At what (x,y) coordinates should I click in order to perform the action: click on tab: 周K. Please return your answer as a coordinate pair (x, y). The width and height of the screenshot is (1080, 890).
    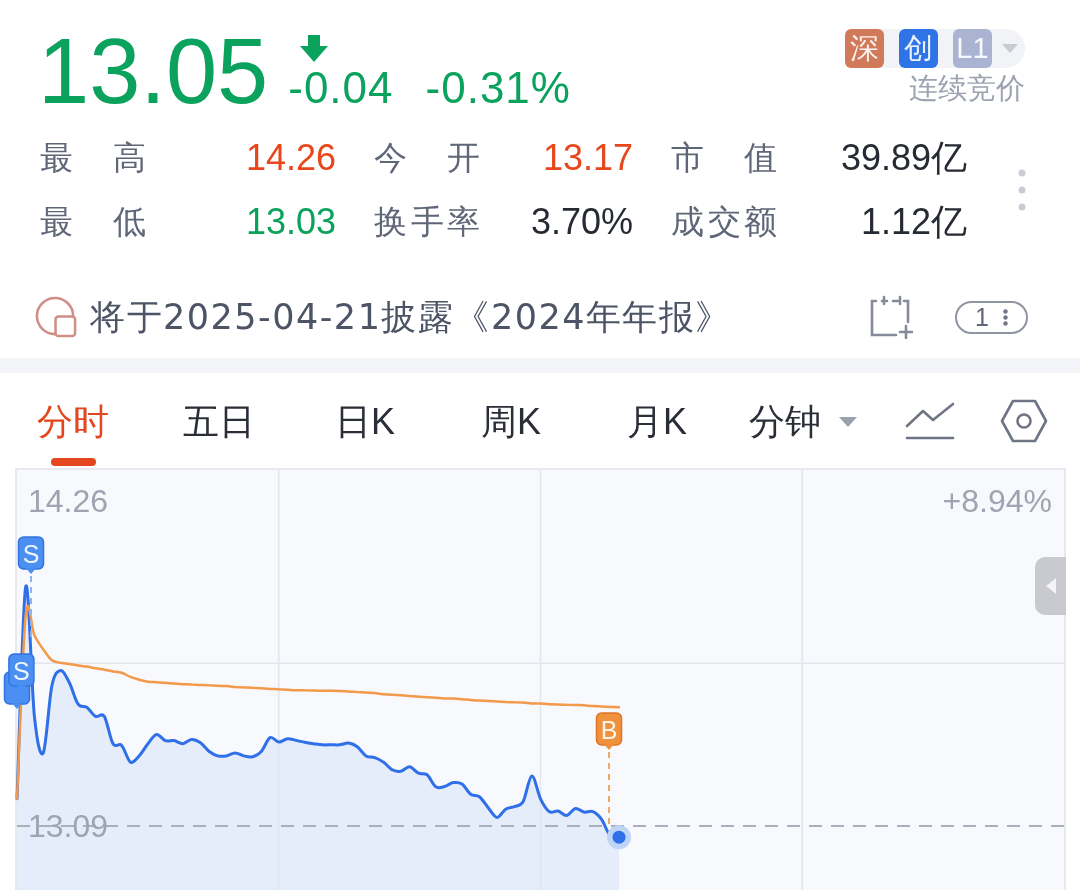
    Looking at the image, I should click on (511, 420).